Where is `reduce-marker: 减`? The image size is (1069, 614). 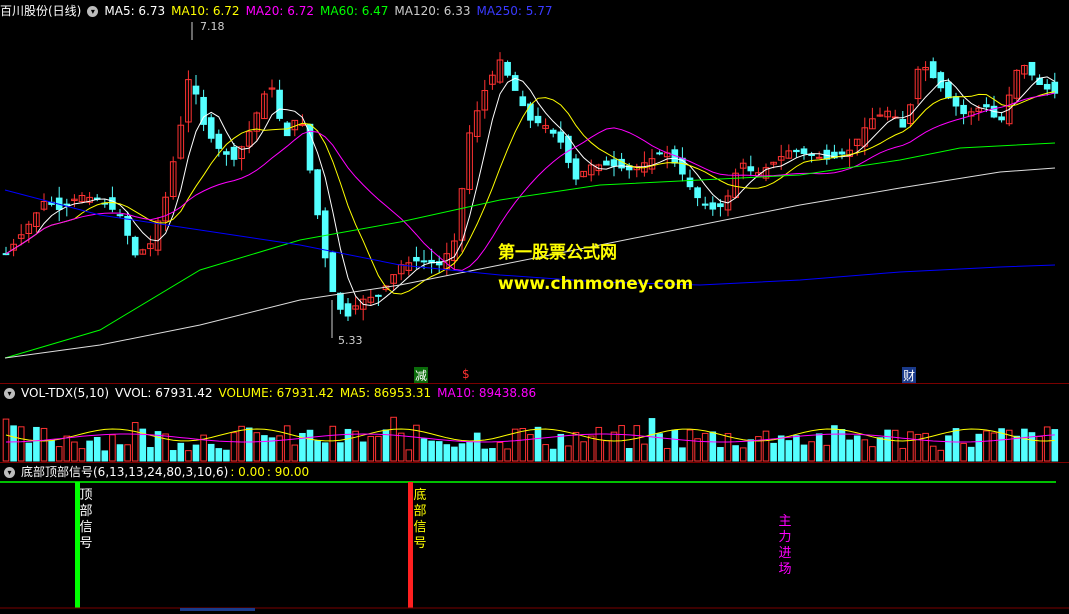
reduce-marker: 减 is located at coordinates (421, 375).